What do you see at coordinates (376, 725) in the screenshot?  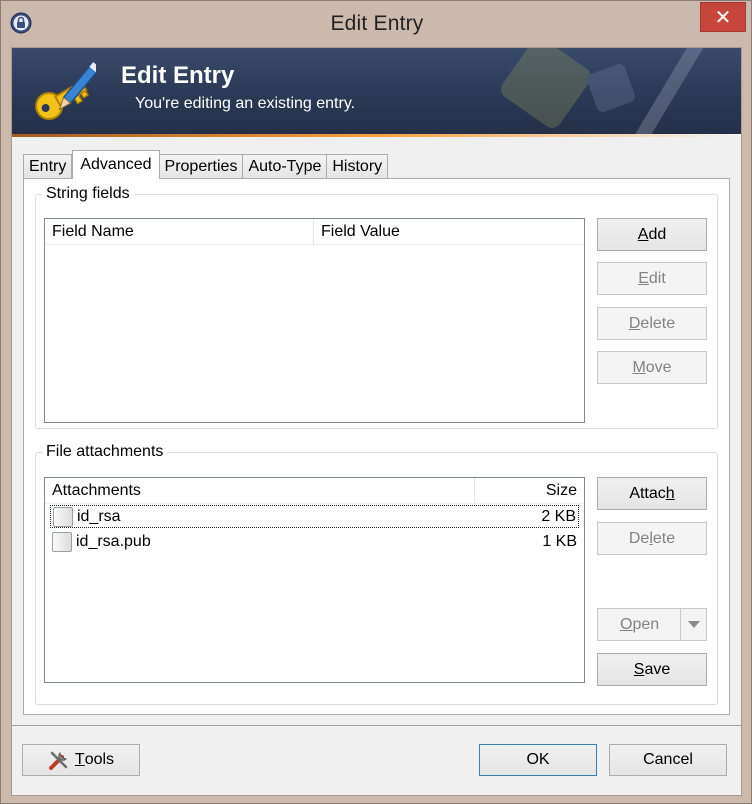 I see `footer-separator` at bounding box center [376, 725].